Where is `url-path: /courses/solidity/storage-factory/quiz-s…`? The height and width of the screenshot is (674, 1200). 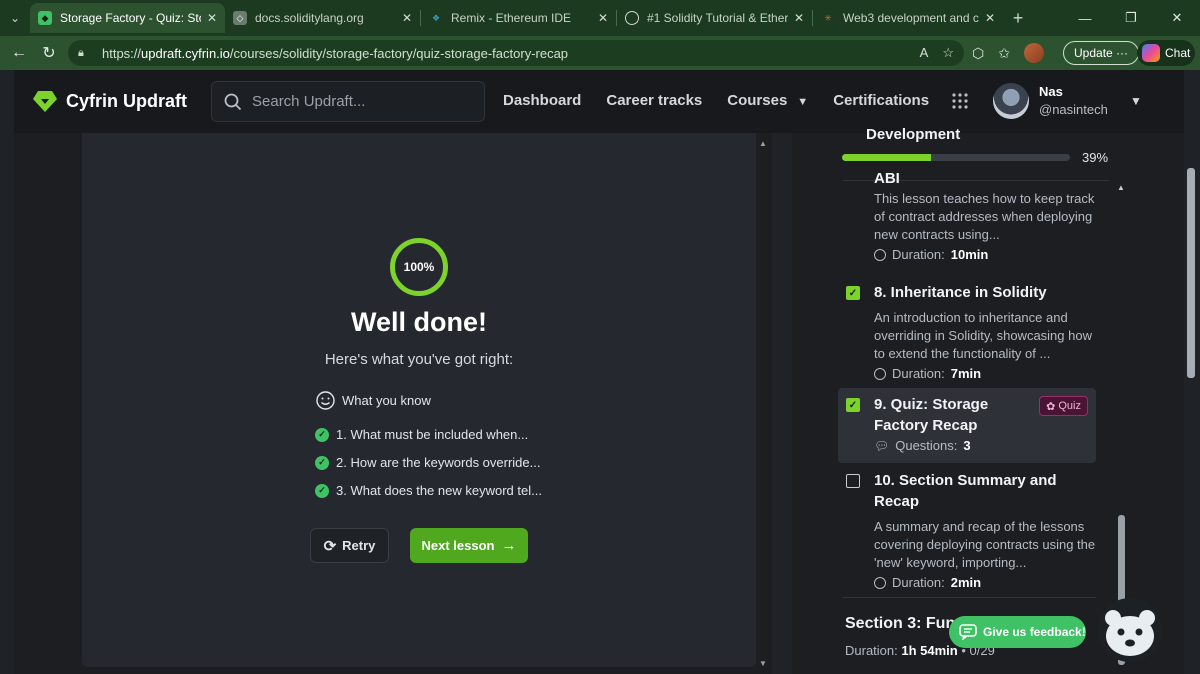 url-path: /courses/solidity/storage-factory/quiz-s… is located at coordinates (399, 53).